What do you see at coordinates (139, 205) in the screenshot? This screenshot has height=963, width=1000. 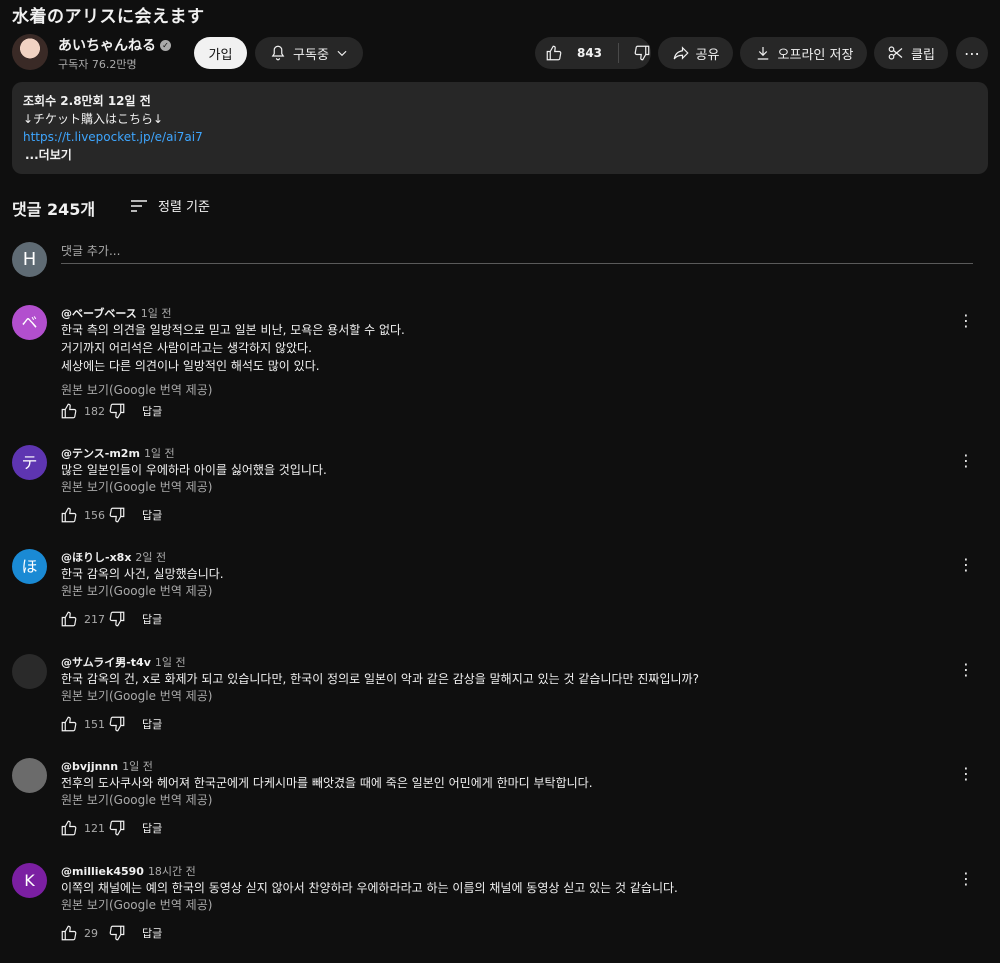 I see `sort-icon` at bounding box center [139, 205].